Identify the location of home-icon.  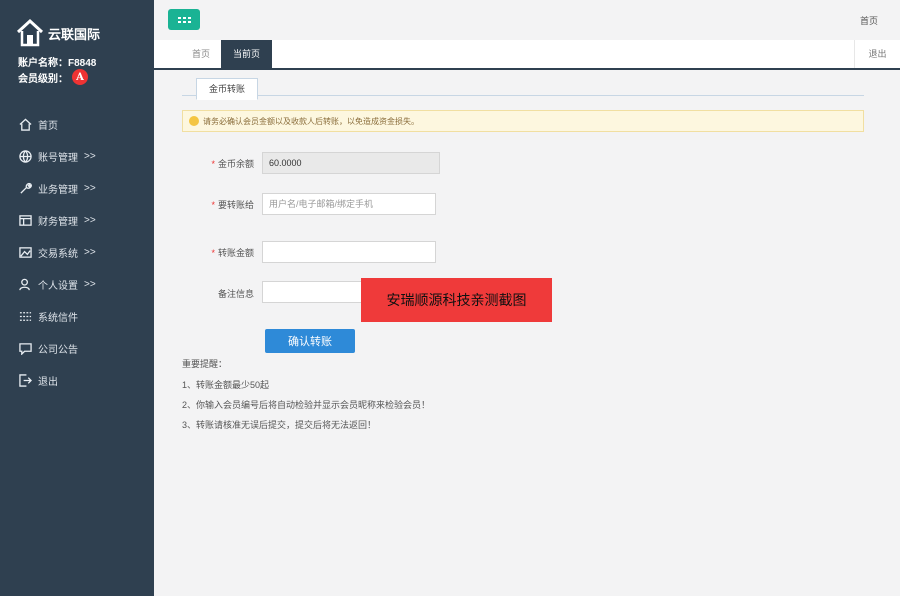
(25, 124).